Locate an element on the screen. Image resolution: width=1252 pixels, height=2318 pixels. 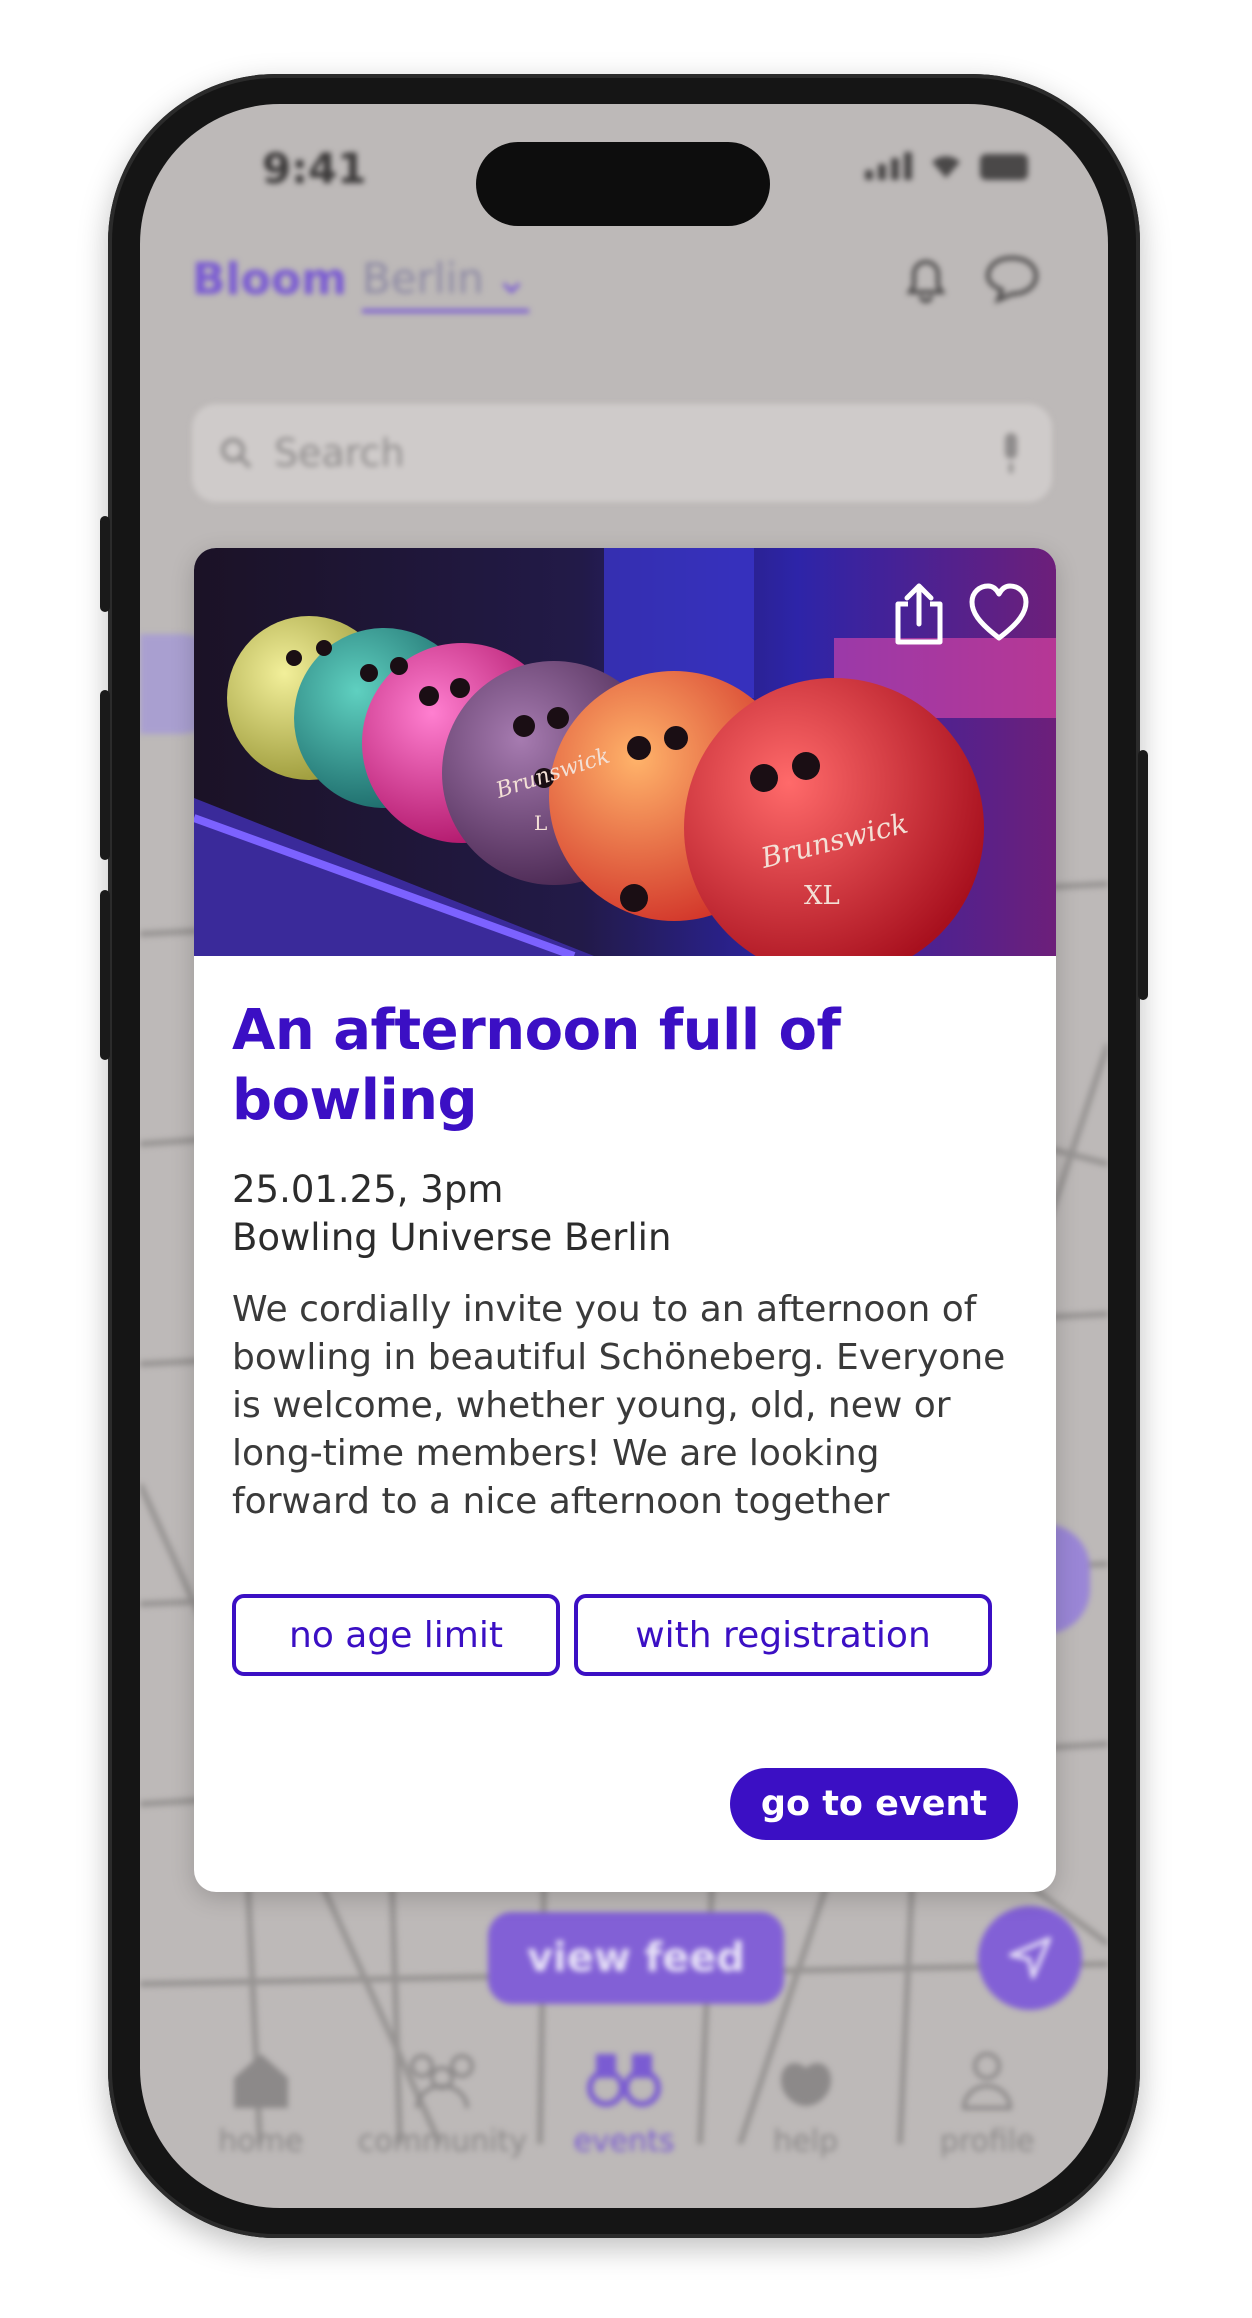
profile-icon is located at coordinates (987, 2081).